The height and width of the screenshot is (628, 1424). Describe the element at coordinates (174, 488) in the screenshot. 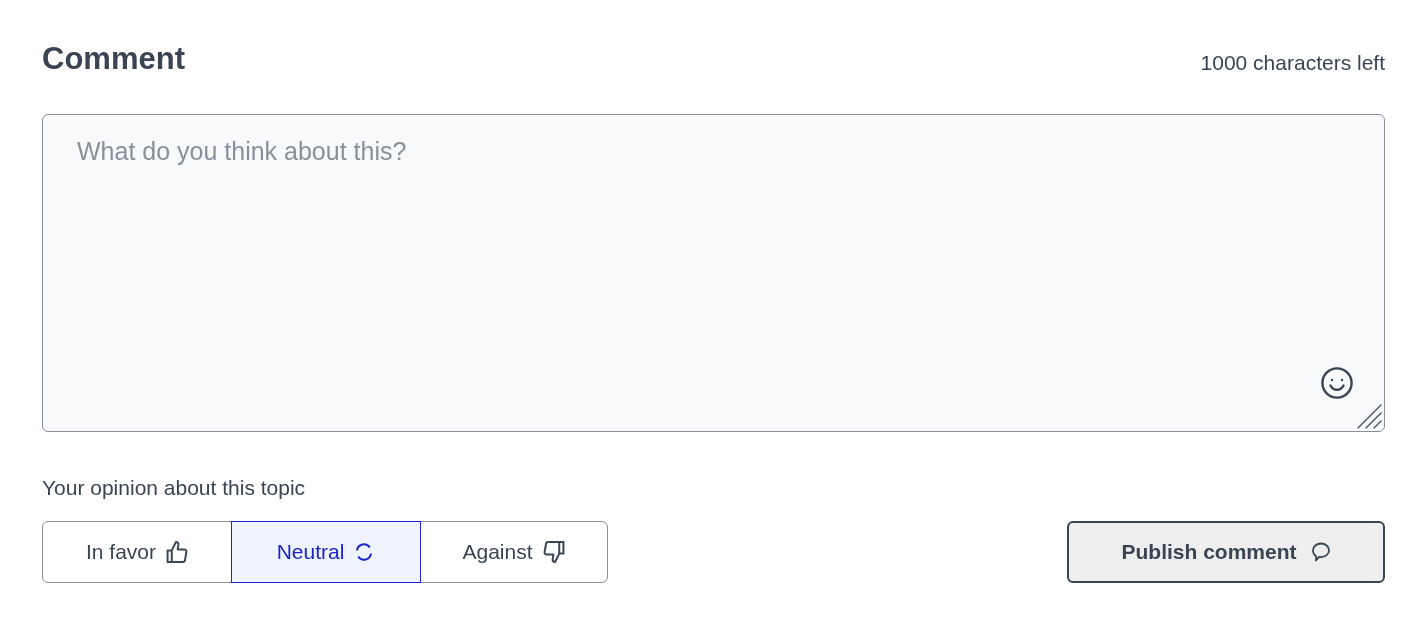

I see `opinion-label: Your opinion about this topic` at that location.